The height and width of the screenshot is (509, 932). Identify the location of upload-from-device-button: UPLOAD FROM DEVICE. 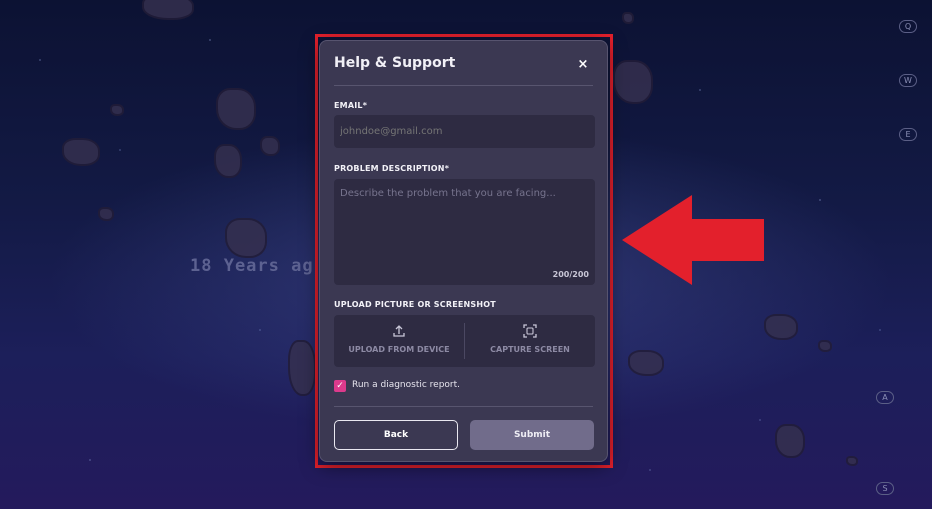
(399, 341).